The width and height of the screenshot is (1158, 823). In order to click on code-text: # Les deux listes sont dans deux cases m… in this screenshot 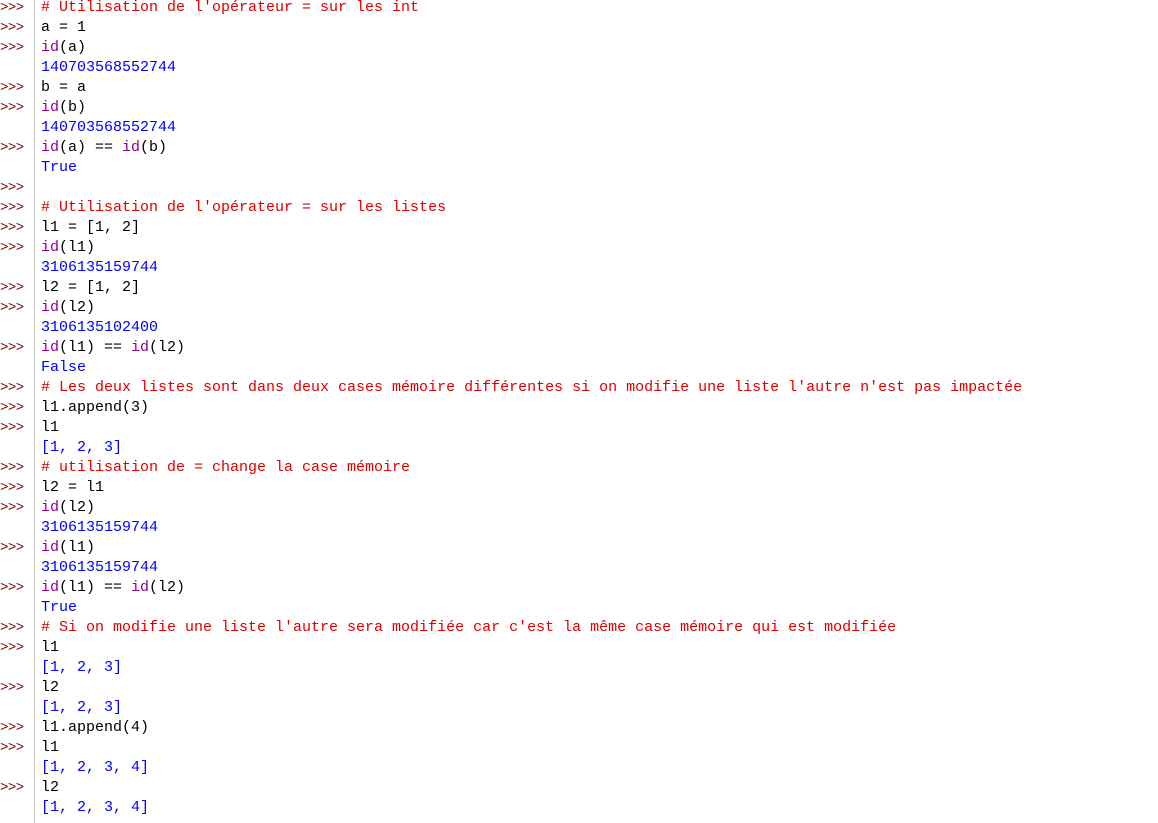, I will do `click(531, 388)`.